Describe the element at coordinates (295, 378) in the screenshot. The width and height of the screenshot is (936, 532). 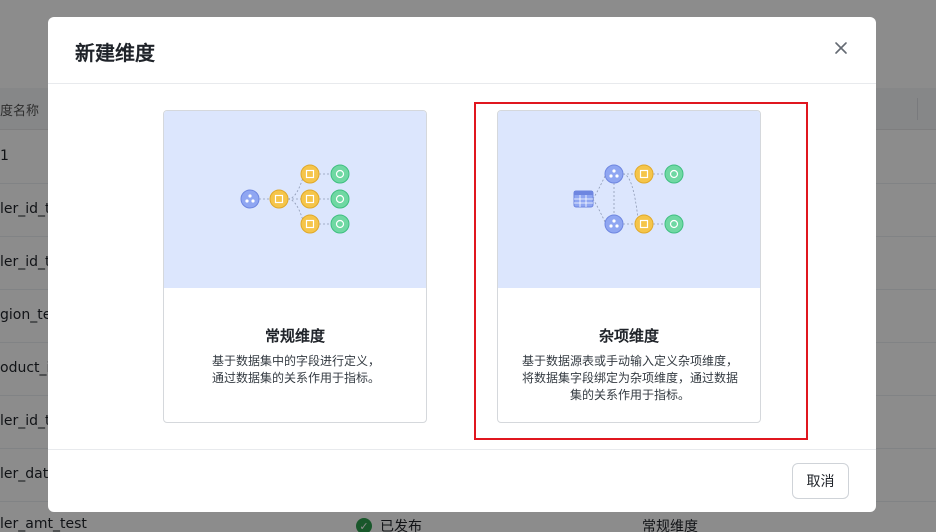
I see `card-description-line: 通过数据集的关系作用于指标。` at that location.